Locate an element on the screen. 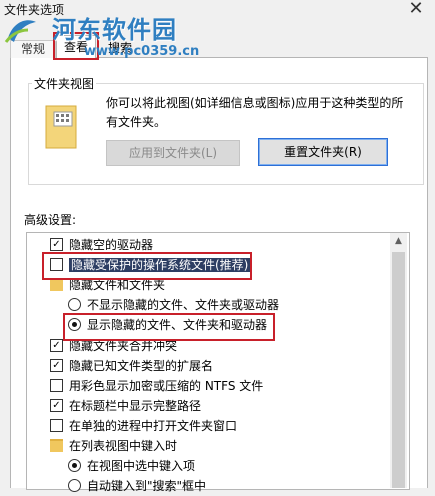  setting-color-ntfs: 用彩色显示加密或压缩的 NTFS 文件 is located at coordinates (156, 386).